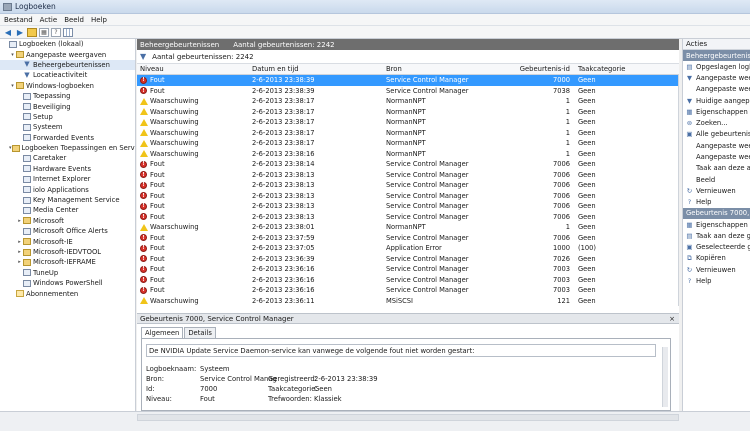  I want to click on action-item-label: Kopiëren, so click(711, 258).